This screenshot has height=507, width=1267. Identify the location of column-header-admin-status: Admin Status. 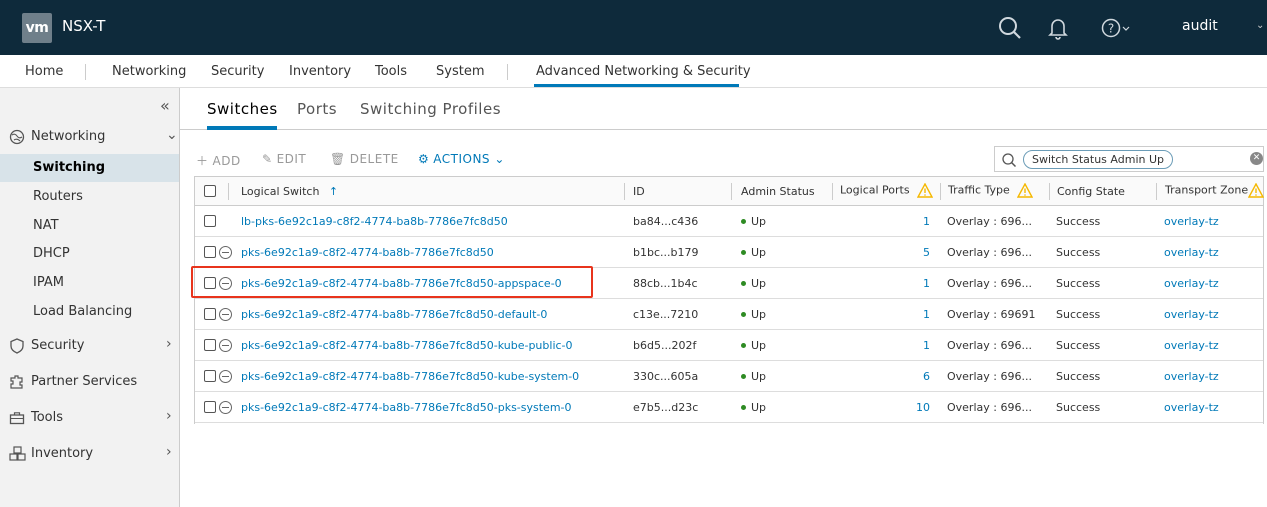
(778, 191).